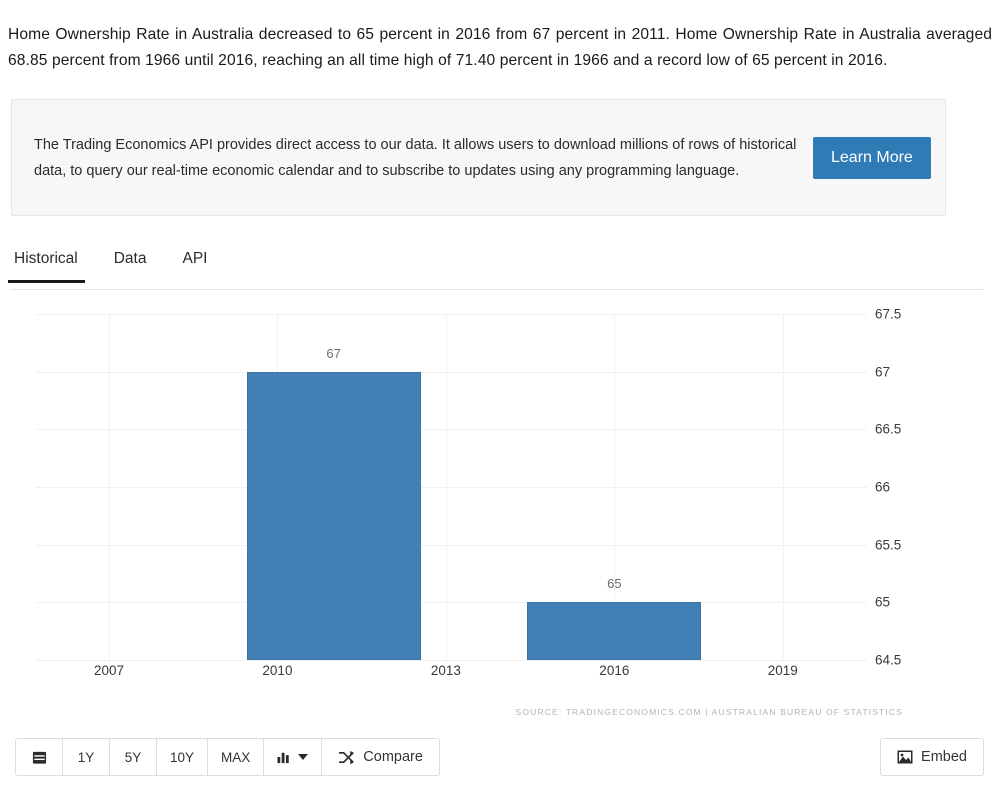 The height and width of the screenshot is (802, 1000). Describe the element at coordinates (883, 372) in the screenshot. I see `chart-y-tick-label: 67` at that location.